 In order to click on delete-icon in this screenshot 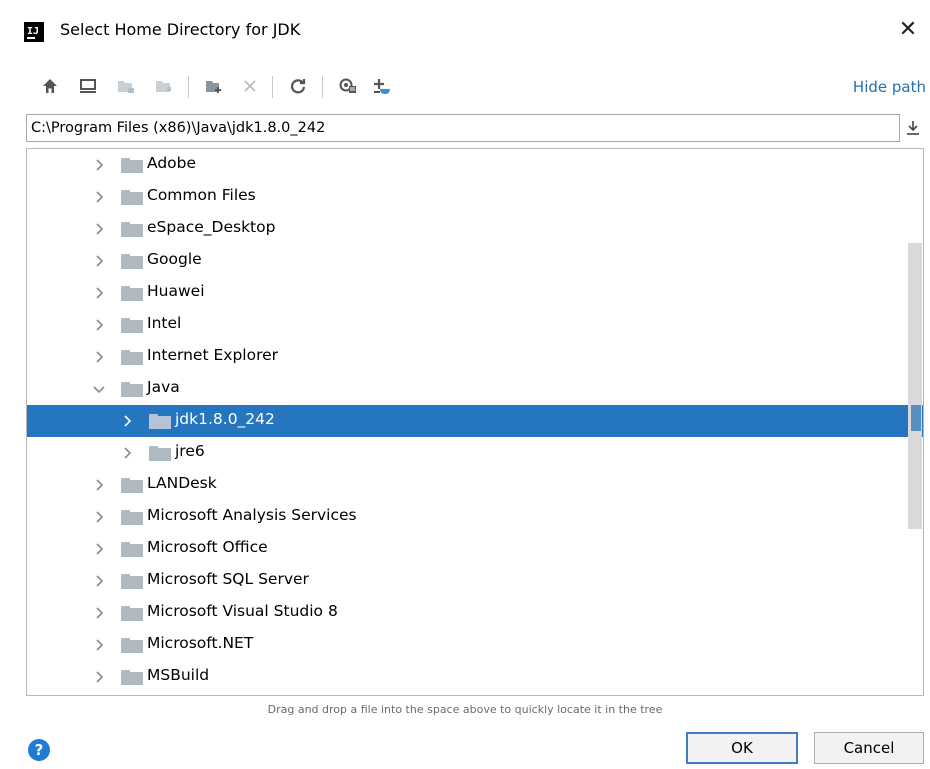, I will do `click(250, 86)`.